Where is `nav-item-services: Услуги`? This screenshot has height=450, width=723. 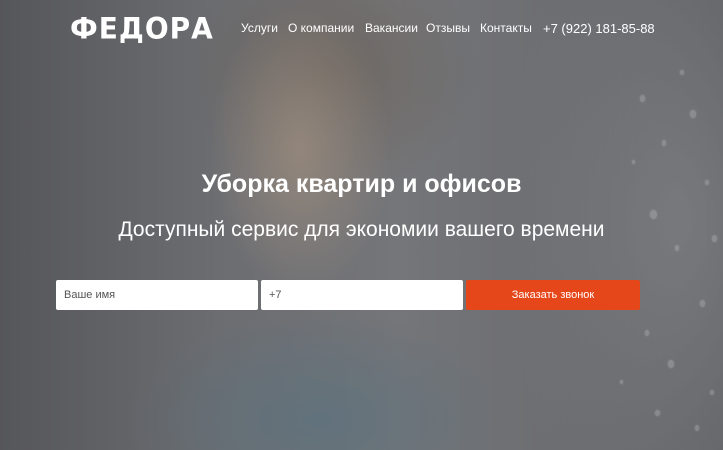 nav-item-services: Услуги is located at coordinates (259, 28).